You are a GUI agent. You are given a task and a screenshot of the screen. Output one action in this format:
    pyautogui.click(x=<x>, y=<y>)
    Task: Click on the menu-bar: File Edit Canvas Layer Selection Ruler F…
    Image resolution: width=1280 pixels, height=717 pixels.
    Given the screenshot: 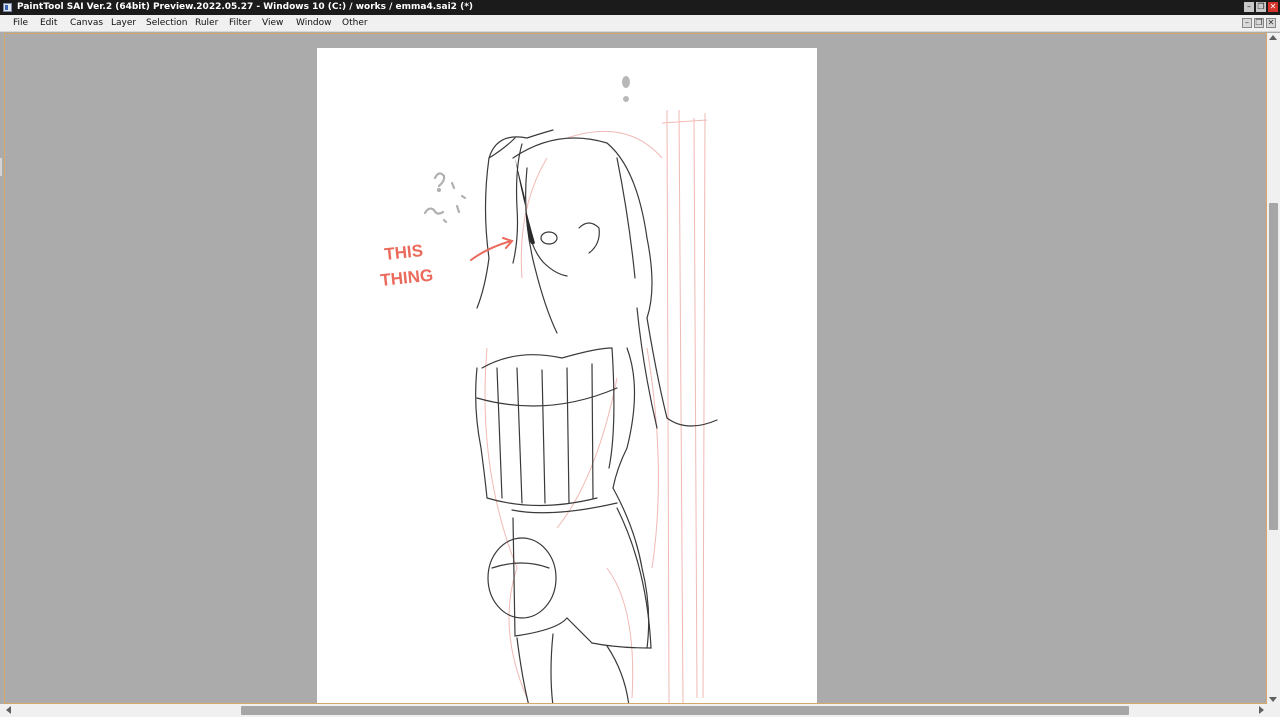 What is the action you would take?
    pyautogui.click(x=640, y=23)
    